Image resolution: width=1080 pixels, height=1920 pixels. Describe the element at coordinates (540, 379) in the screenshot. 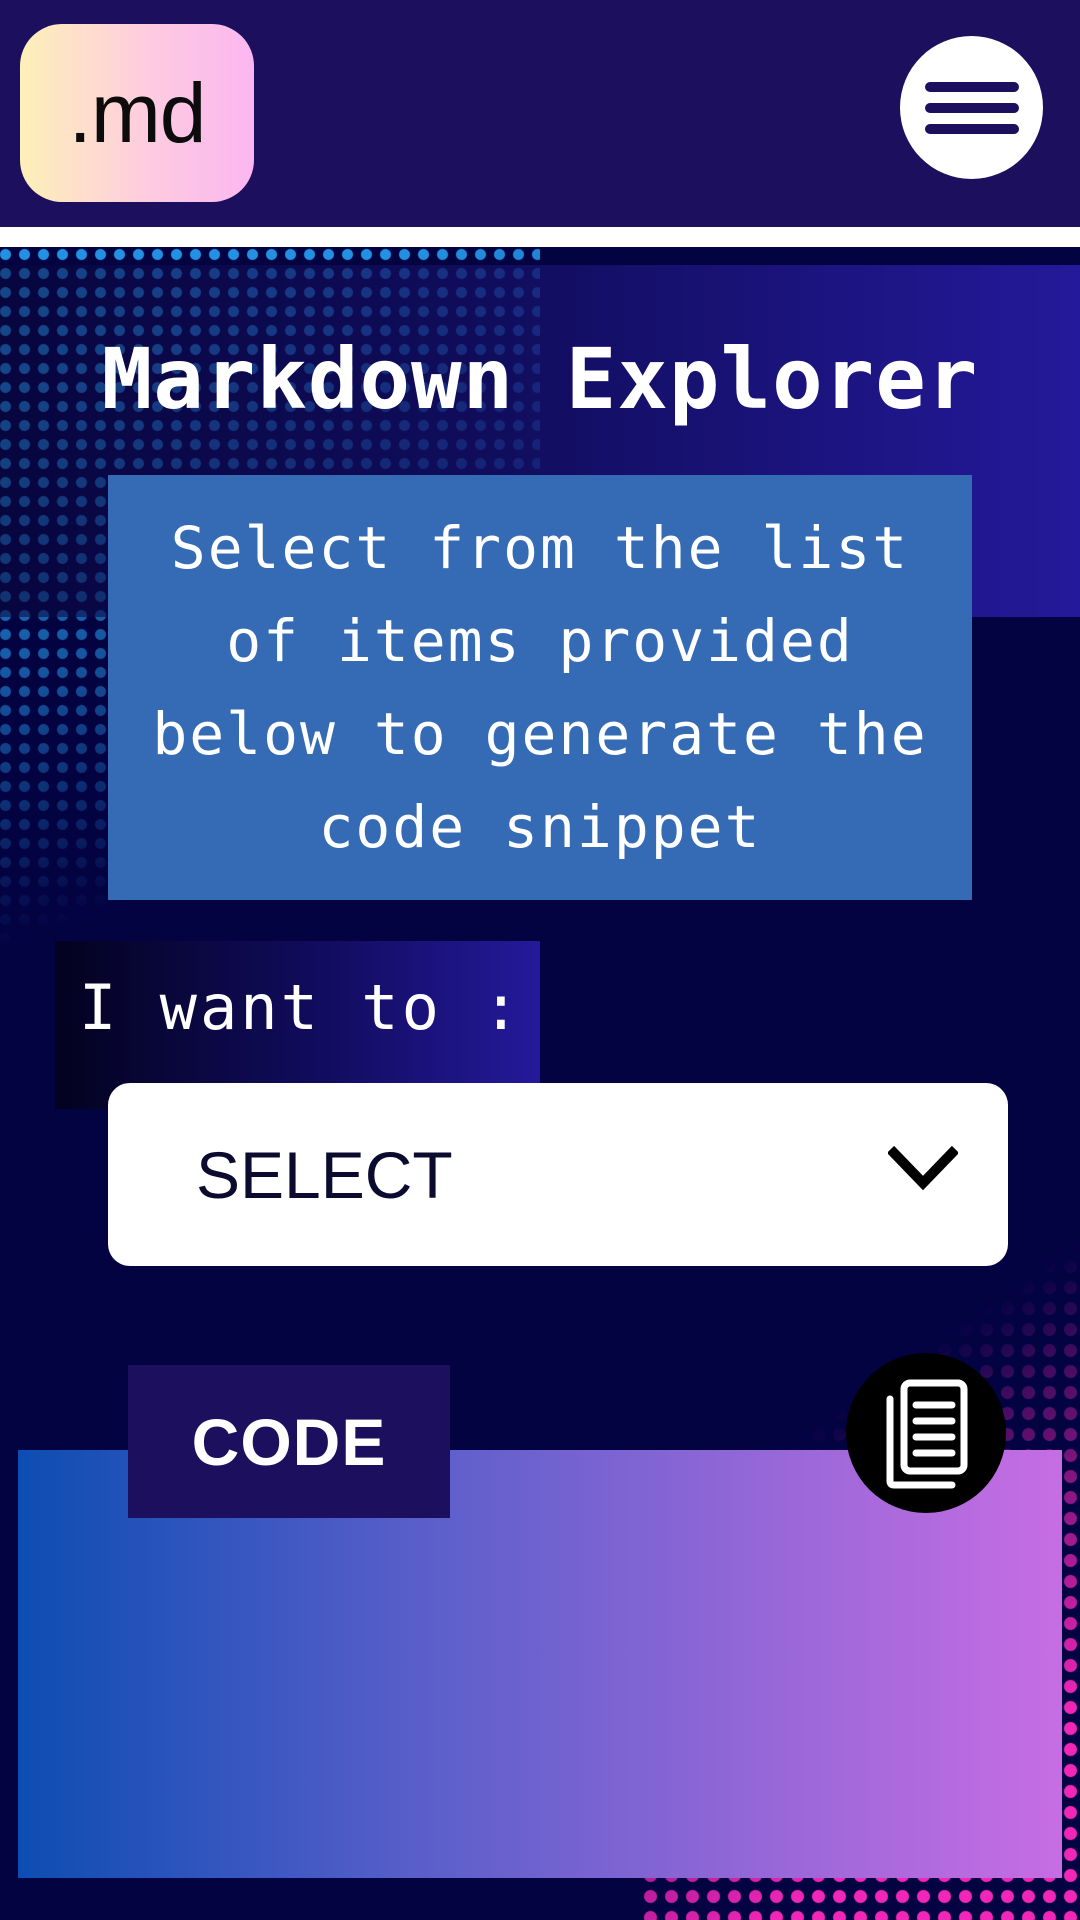

I see `page-title: Markdown Explorer` at that location.